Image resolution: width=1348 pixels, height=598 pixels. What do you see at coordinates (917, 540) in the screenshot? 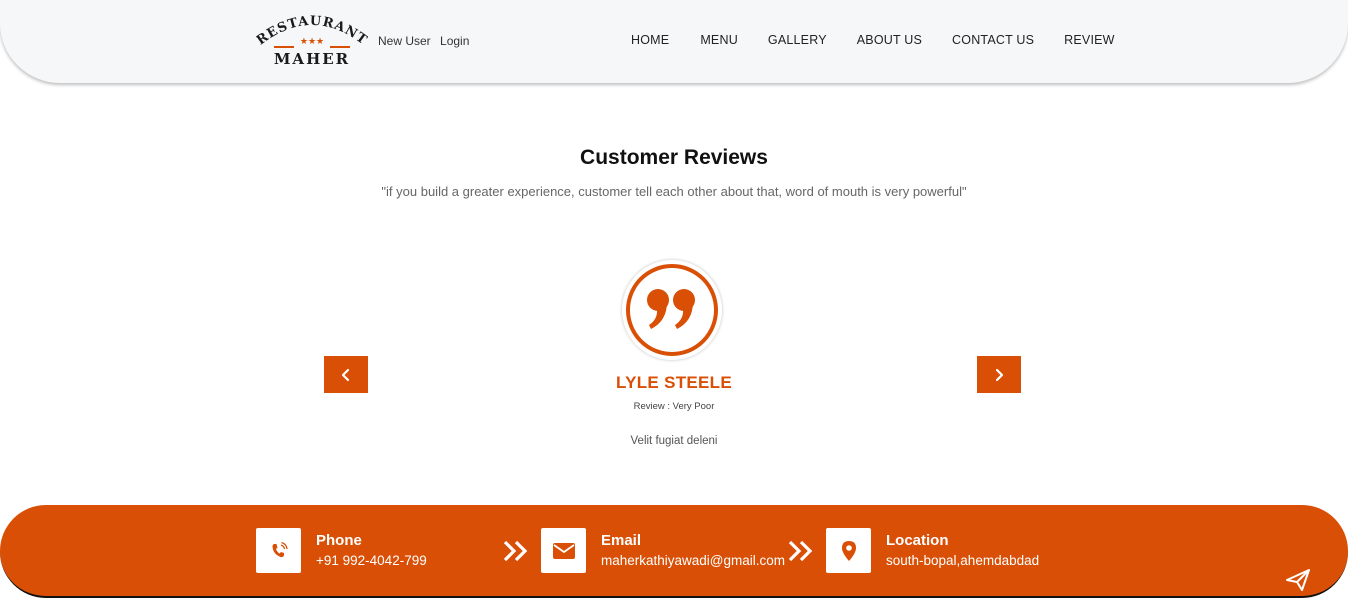
I see `location-label: Location` at bounding box center [917, 540].